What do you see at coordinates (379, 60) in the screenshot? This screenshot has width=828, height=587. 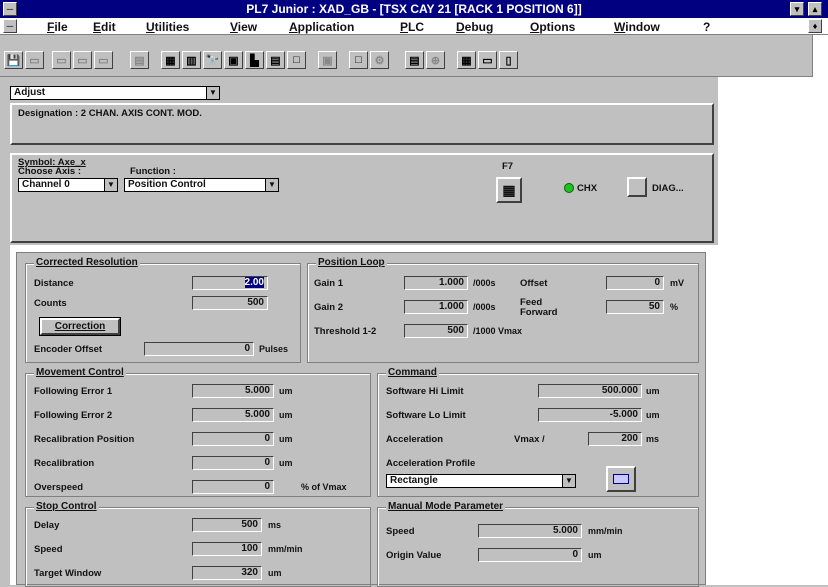 I see `tool-icon-16: ⚙` at bounding box center [379, 60].